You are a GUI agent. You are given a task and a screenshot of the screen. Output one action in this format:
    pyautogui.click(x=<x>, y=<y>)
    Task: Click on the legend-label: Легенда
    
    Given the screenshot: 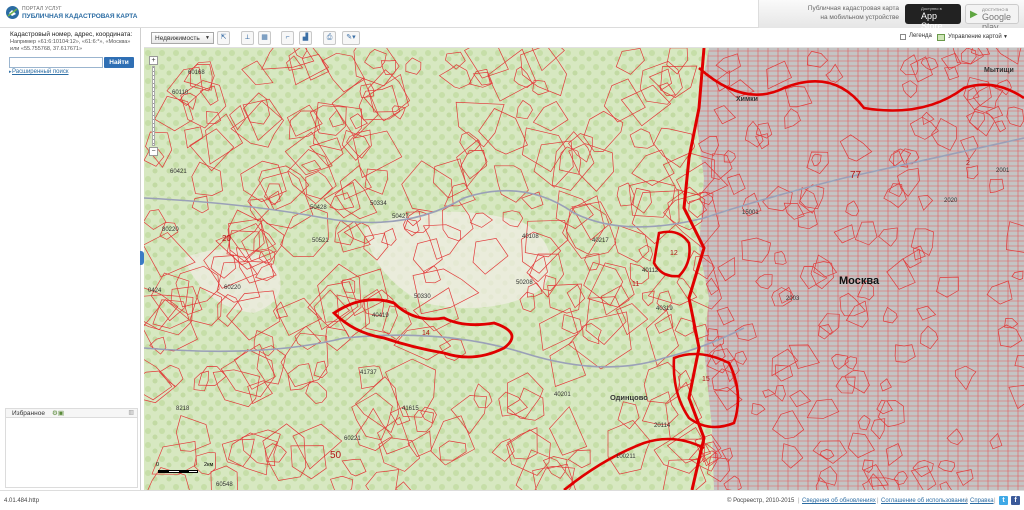 What is the action you would take?
    pyautogui.click(x=920, y=36)
    